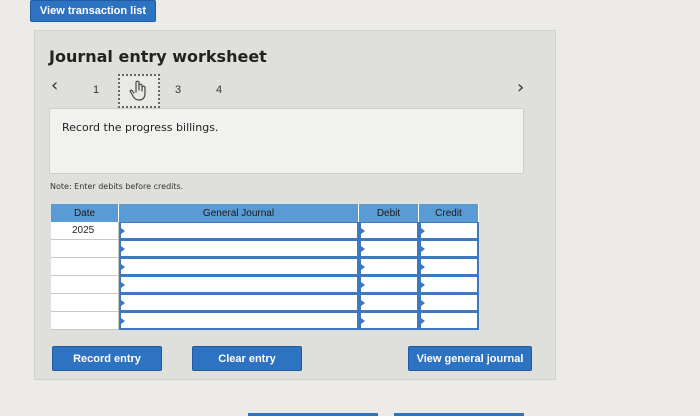 The width and height of the screenshot is (700, 416). What do you see at coordinates (178, 90) in the screenshot?
I see `step-3-tab: 3` at bounding box center [178, 90].